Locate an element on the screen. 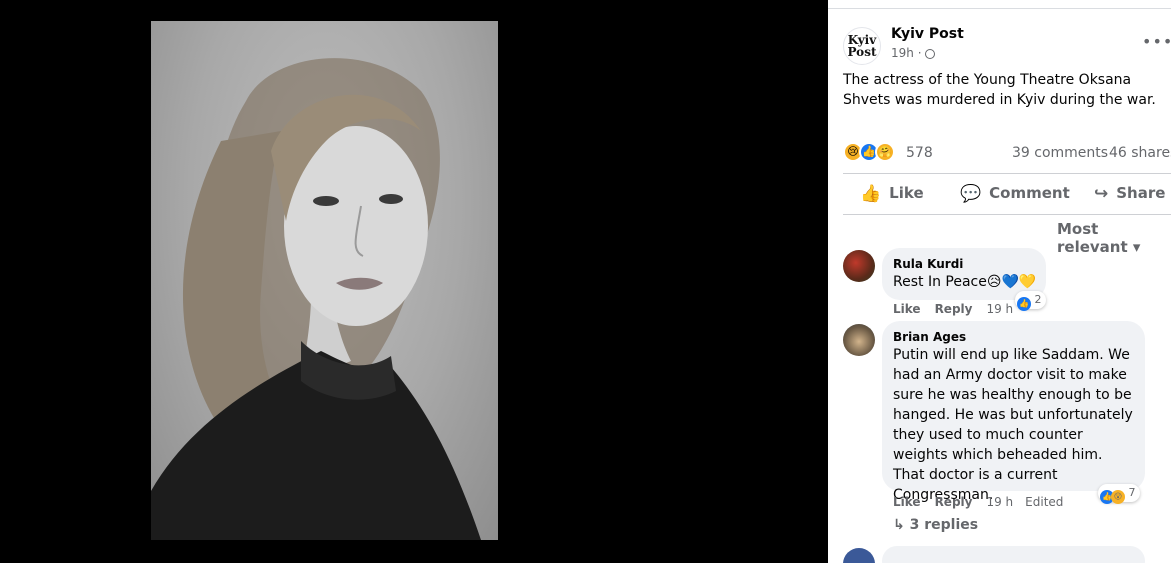 Image resolution: width=1171 pixels, height=563 pixels. page-avatar-logo: Kyiv Post is located at coordinates (862, 46).